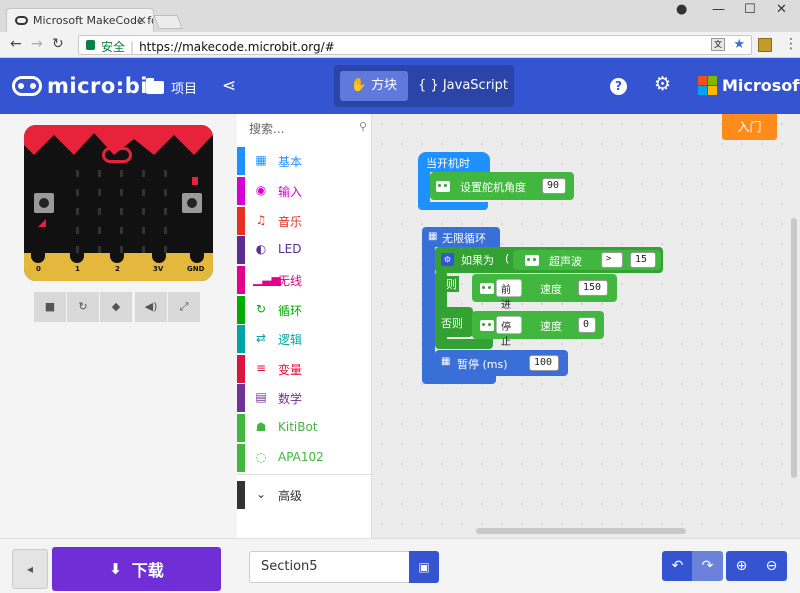  I want to click on if-block: ⚙ 如果为 ( 超声波 > 15, so click(549, 260).